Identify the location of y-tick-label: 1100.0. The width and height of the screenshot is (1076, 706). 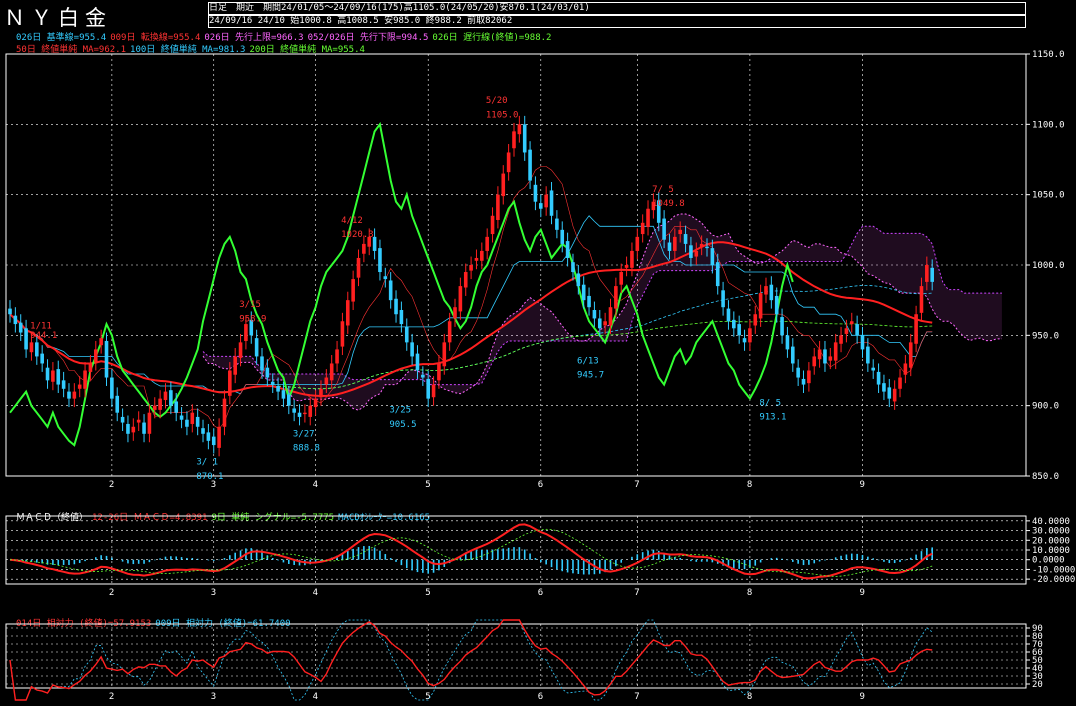
(1048, 125).